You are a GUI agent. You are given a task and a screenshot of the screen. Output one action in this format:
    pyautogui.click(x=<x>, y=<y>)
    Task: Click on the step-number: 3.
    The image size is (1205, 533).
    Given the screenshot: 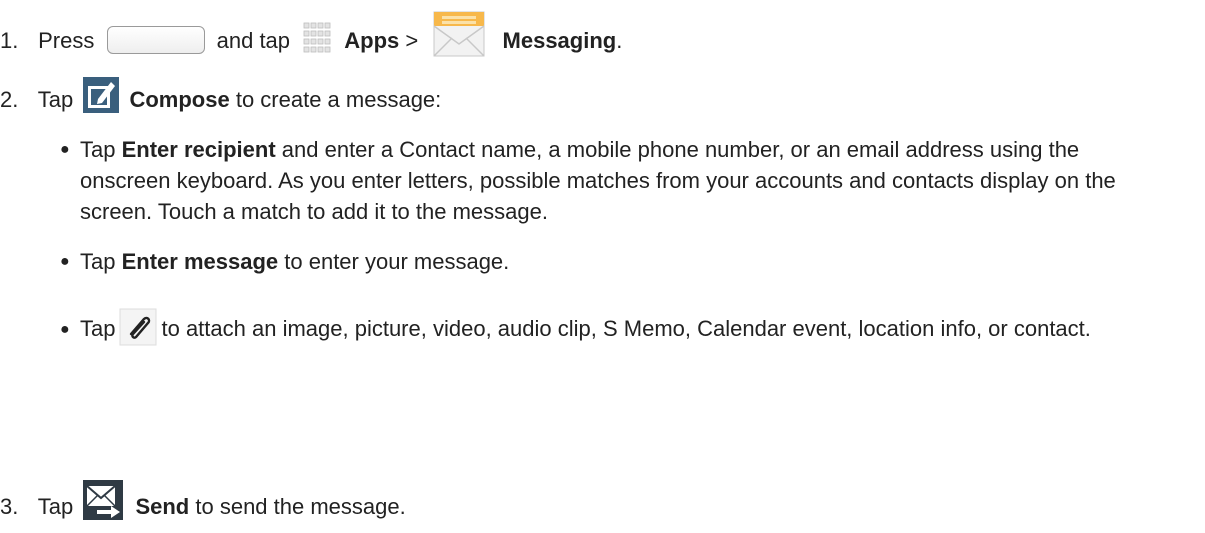 What is the action you would take?
    pyautogui.click(x=9, y=506)
    